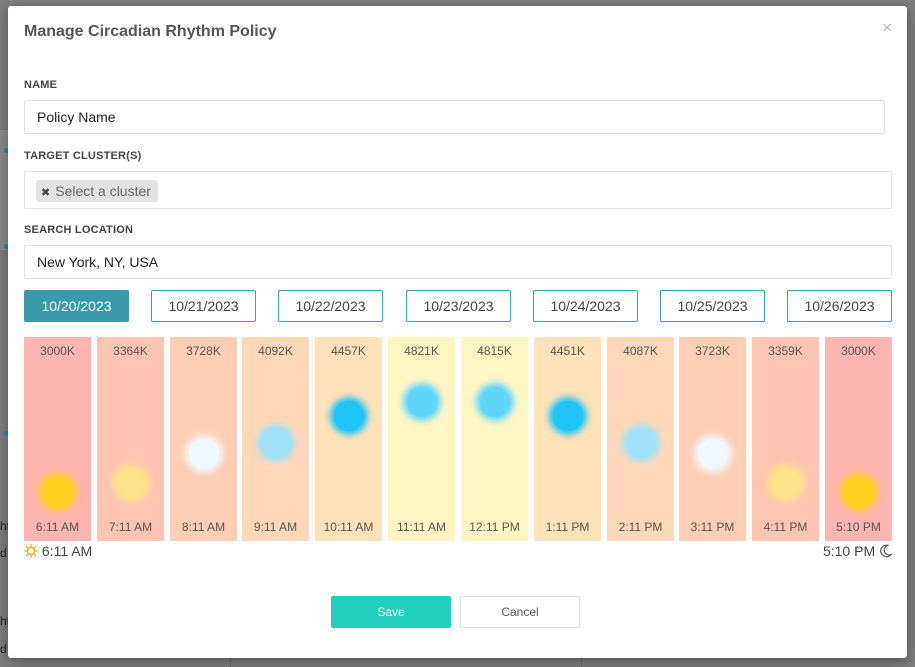 Image resolution: width=915 pixels, height=667 pixels. I want to click on cluster-label: TARGET CLUSTER(S), so click(83, 156).